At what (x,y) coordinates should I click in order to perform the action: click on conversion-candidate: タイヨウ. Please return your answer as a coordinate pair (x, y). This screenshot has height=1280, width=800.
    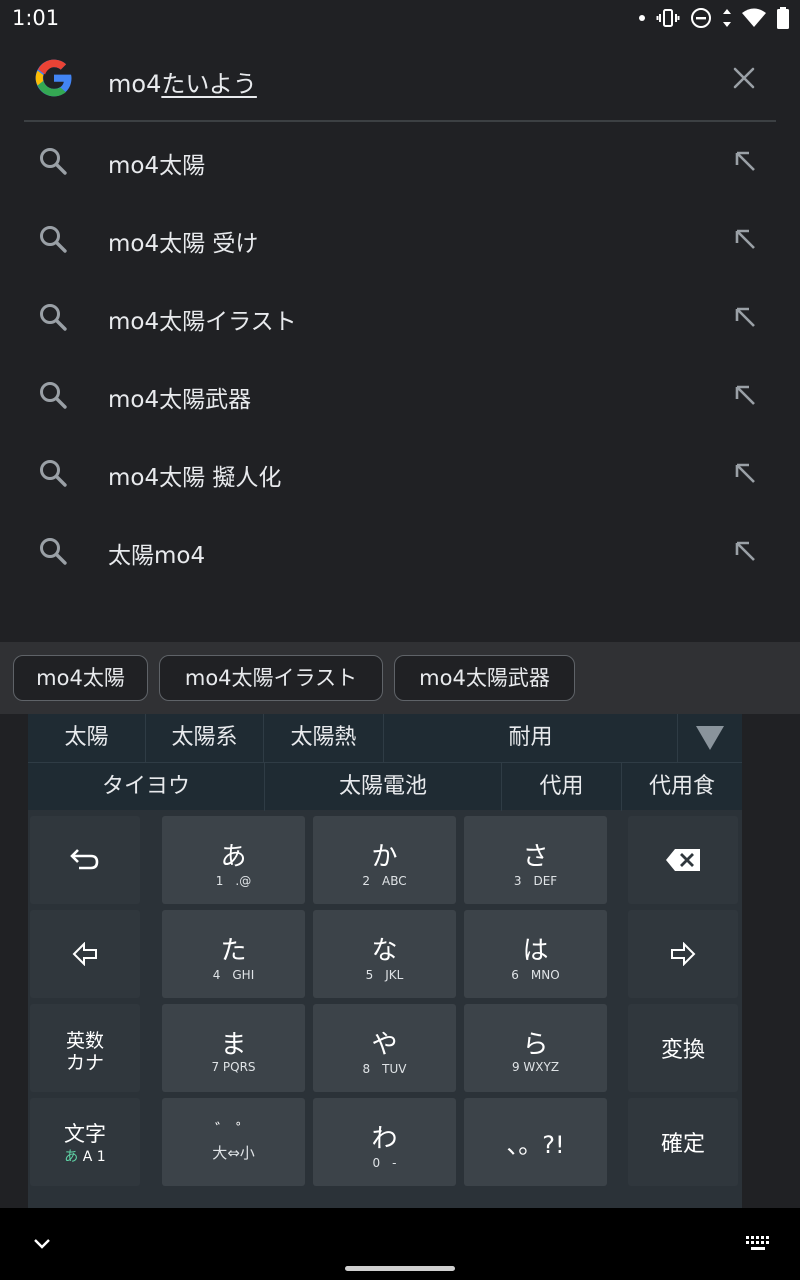
    Looking at the image, I should click on (146, 787).